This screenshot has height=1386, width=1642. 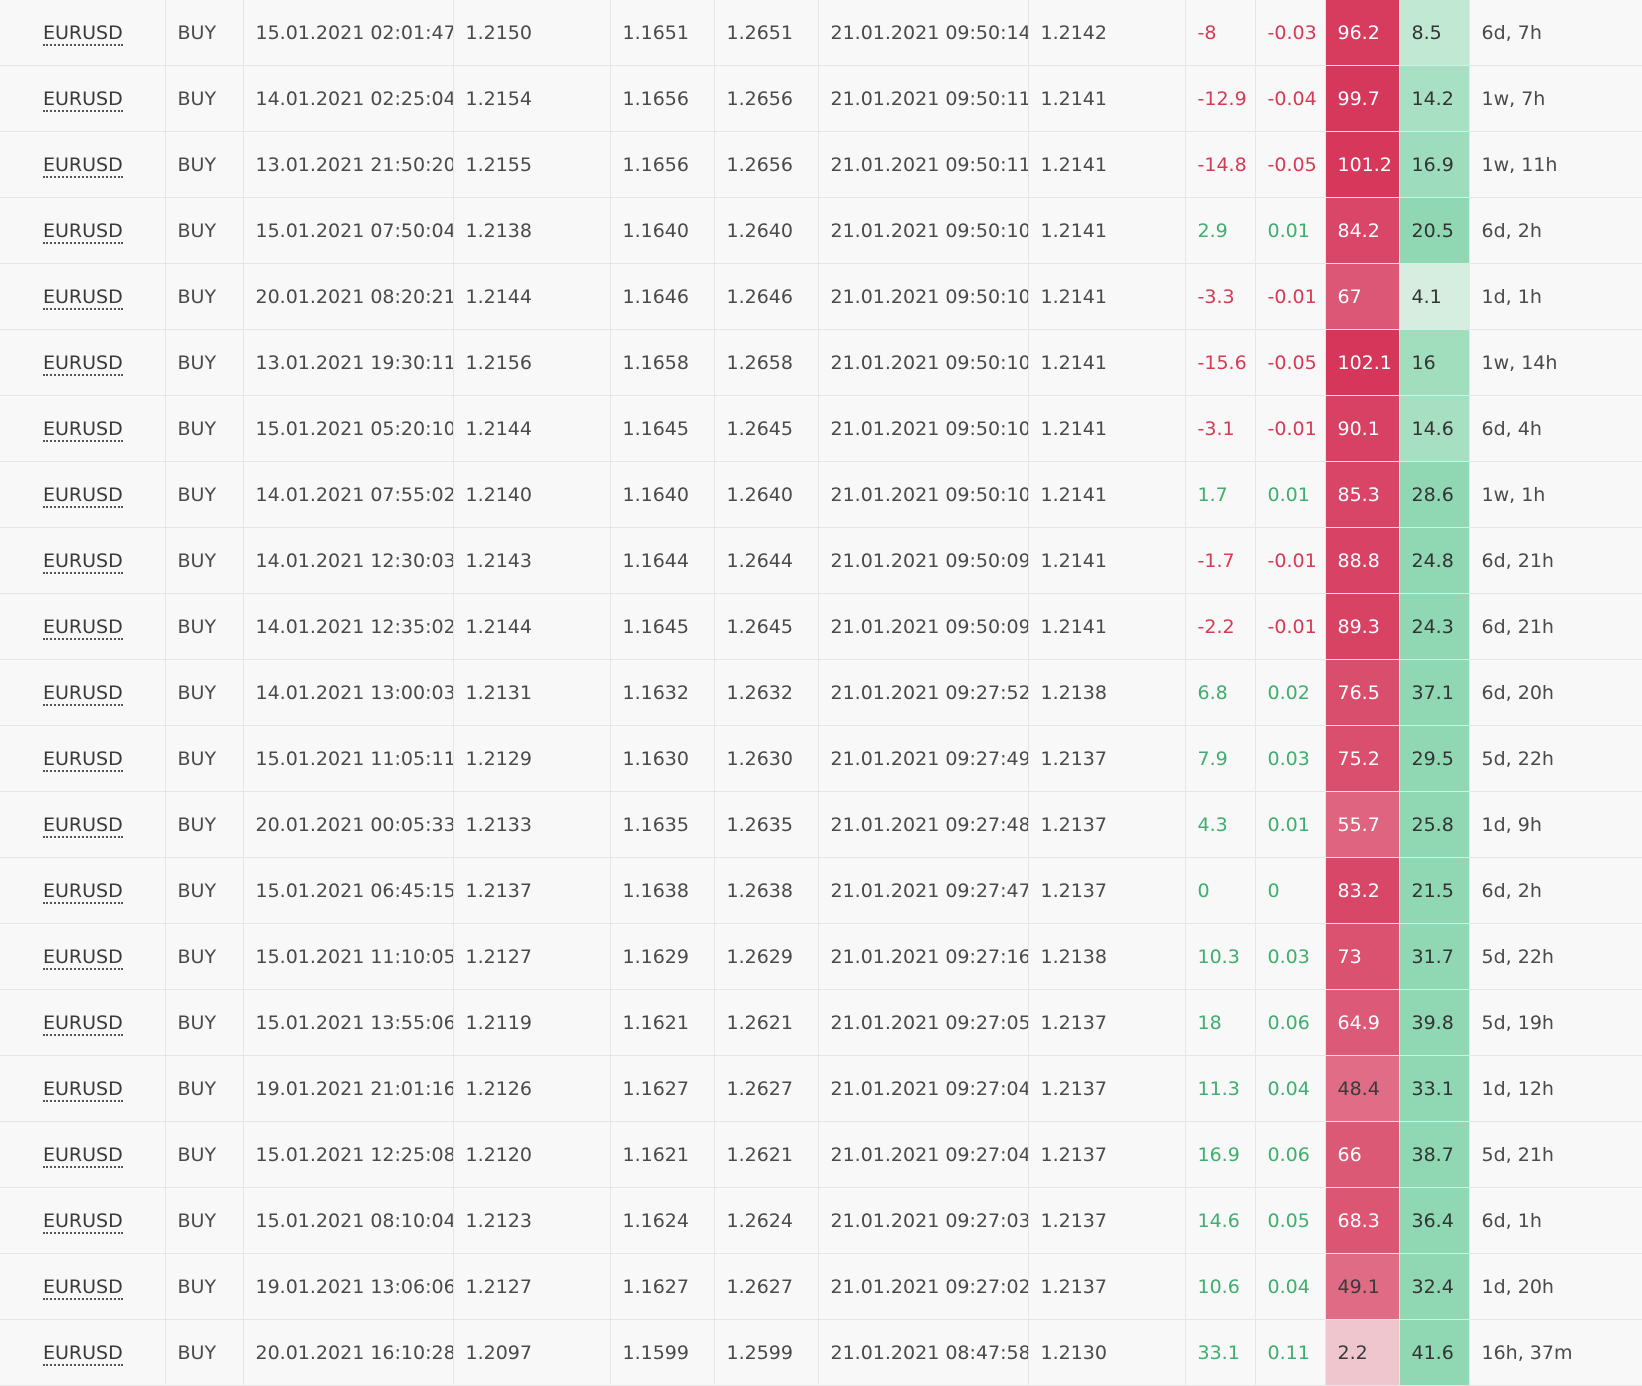 I want to click on reward-heat-cell: 25.8, so click(x=1434, y=824).